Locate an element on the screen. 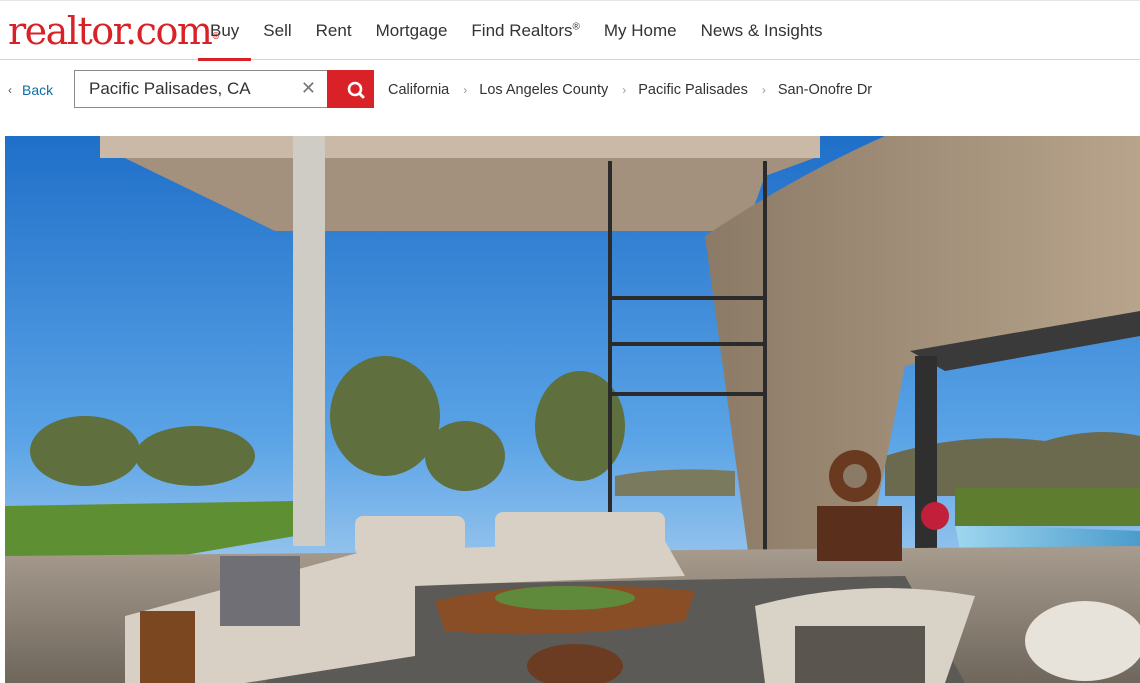 The image size is (1140, 683). nav-rent-label: Rent is located at coordinates (333, 30).